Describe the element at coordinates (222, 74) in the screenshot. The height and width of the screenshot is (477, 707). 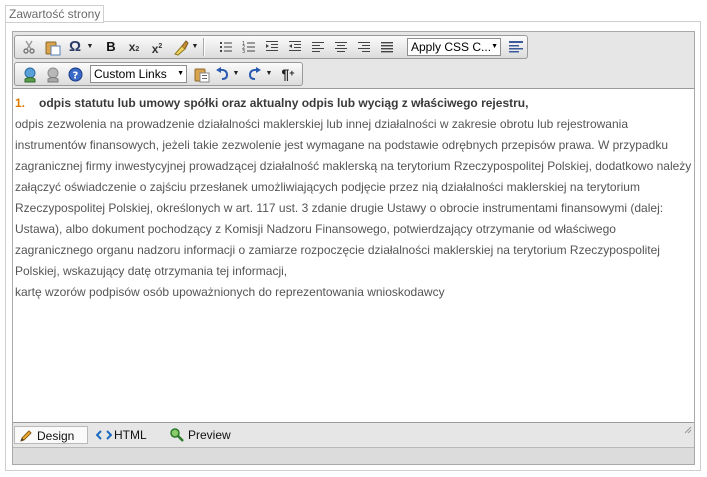
I see `undo-icon` at that location.